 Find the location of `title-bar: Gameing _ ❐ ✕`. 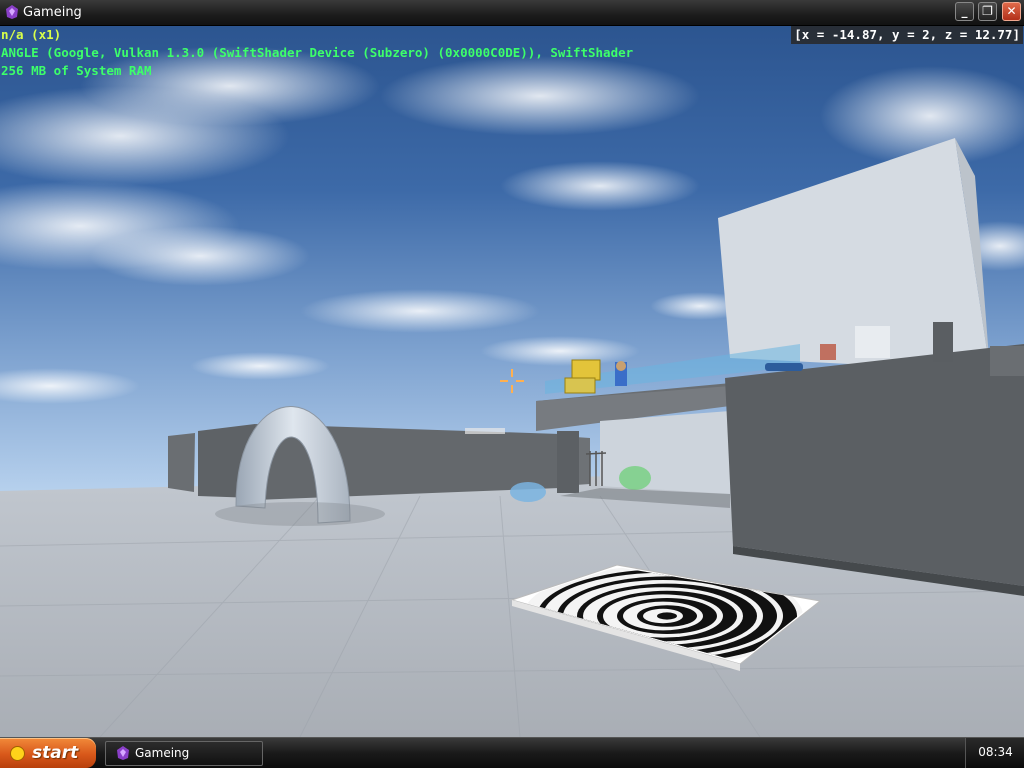

title-bar: Gameing _ ❐ ✕ is located at coordinates (512, 13).